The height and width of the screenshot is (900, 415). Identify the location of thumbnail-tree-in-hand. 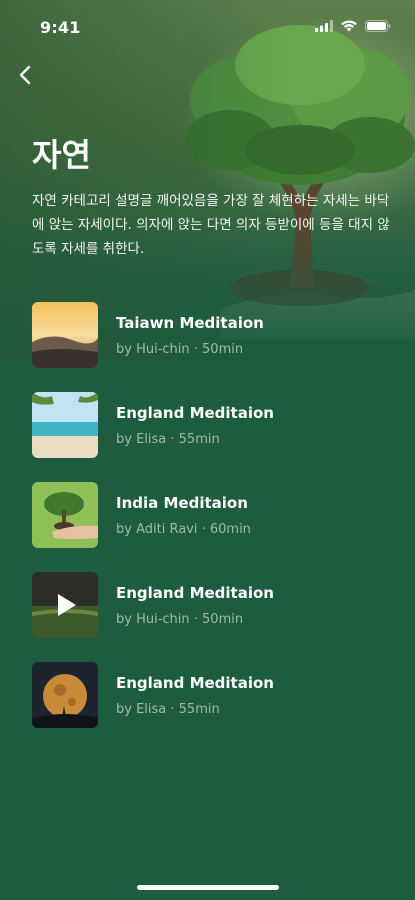
(65, 515).